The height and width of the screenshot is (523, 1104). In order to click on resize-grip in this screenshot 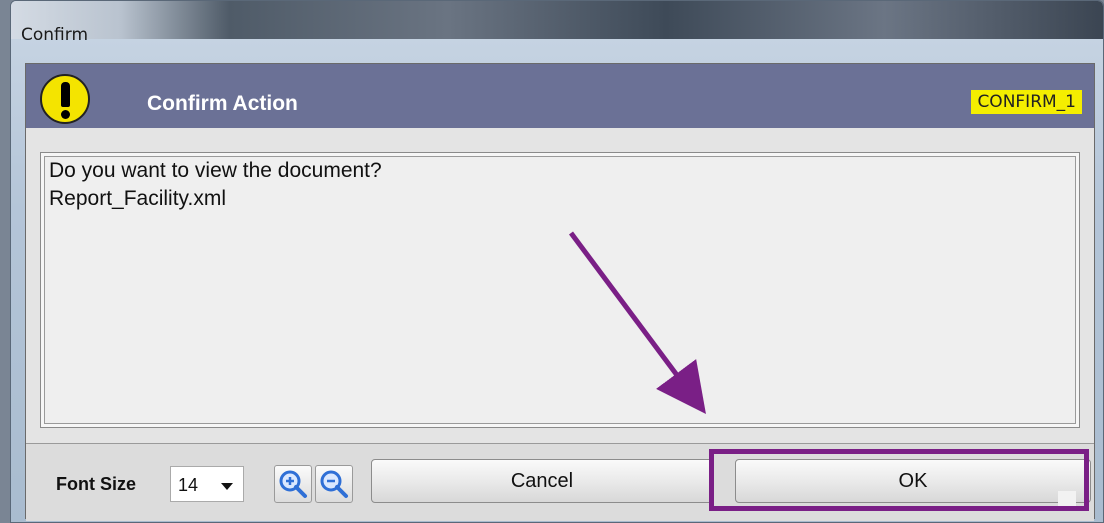, I will do `click(1067, 500)`.